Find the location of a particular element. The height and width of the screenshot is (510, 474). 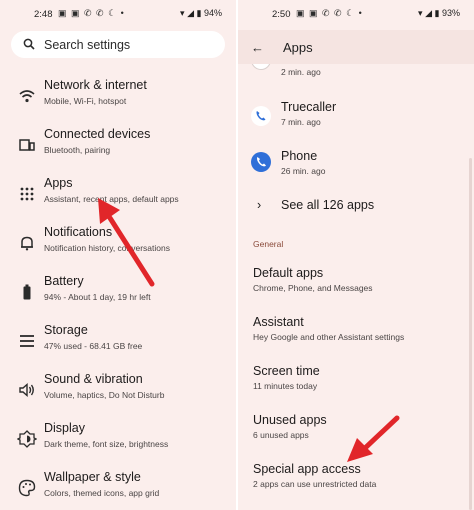

apps-item-default-apps: Default apps Chrome, Phone, and Messages is located at coordinates (356, 284).